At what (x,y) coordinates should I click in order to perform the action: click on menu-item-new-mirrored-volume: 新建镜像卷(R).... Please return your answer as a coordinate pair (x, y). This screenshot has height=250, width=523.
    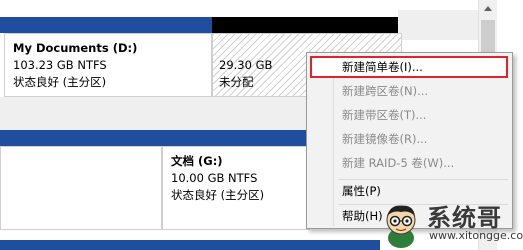
    Looking at the image, I should click on (384, 139).